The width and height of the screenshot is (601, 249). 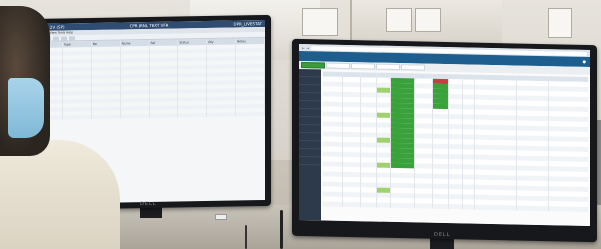 I want to click on back-icon: ←, so click(x=303, y=48).